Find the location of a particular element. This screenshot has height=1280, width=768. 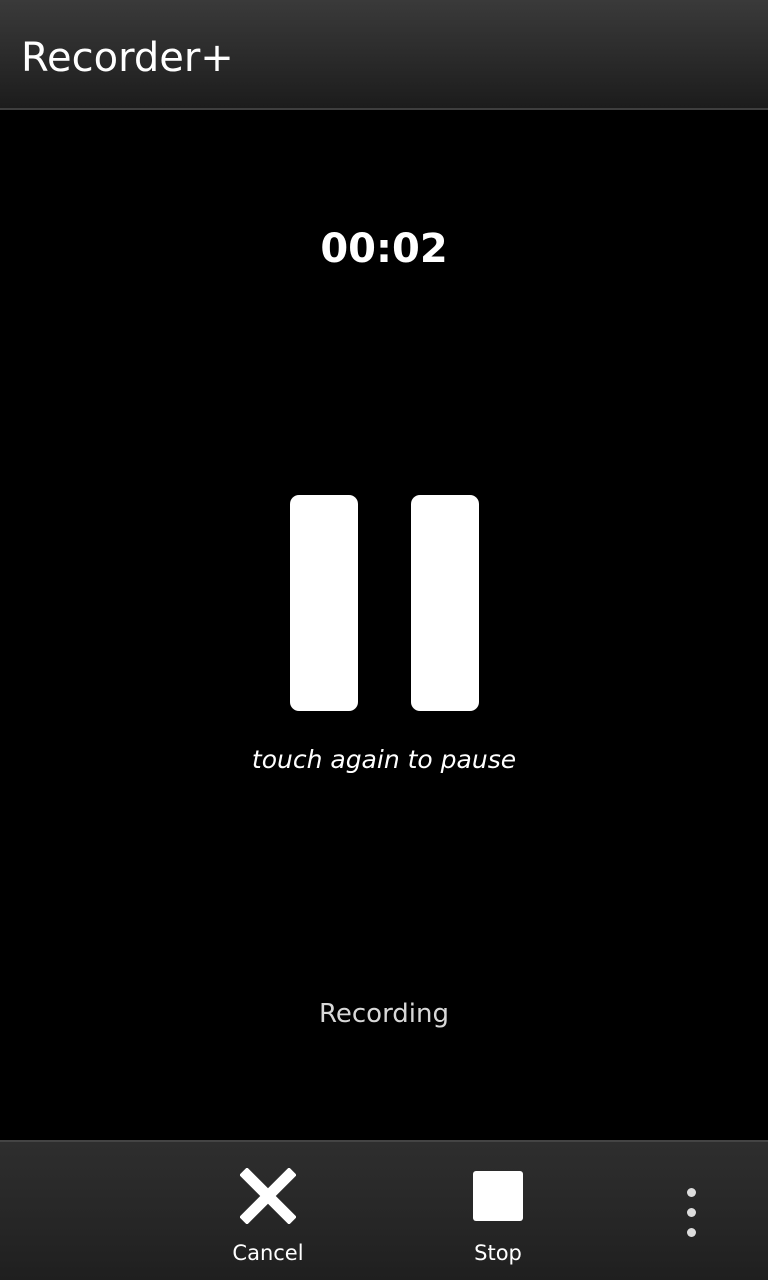

recording-status: Recording is located at coordinates (384, 1014).